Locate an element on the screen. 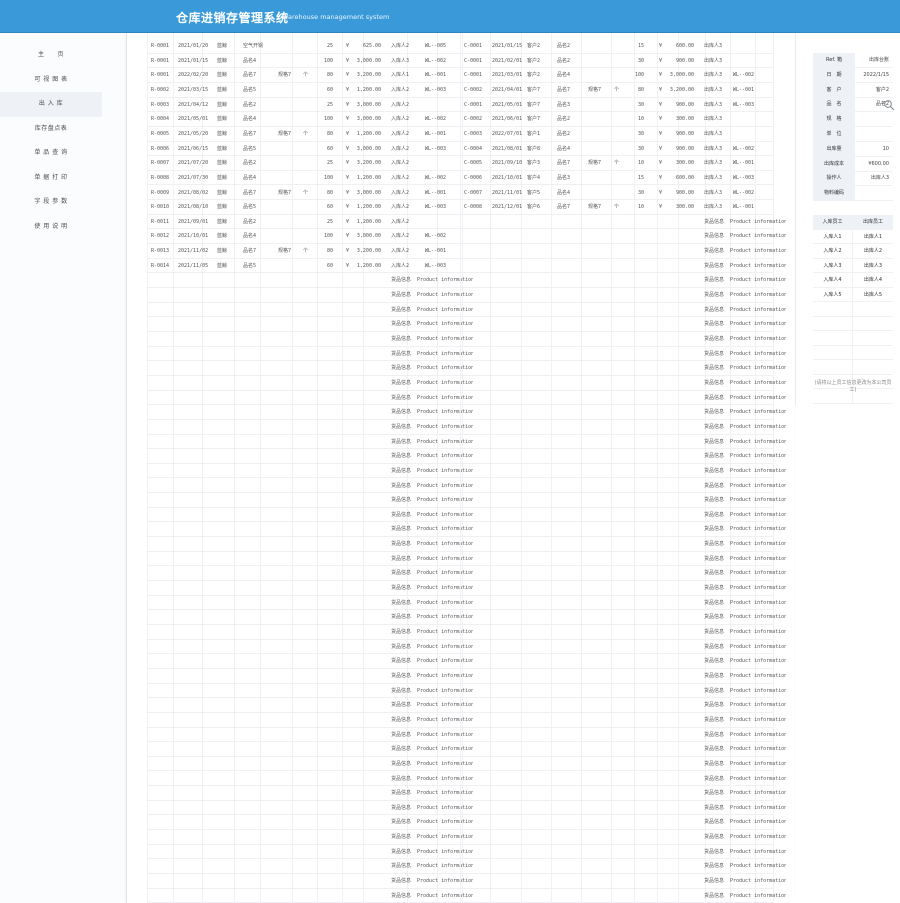 This screenshot has height=903, width=900. sidebar-item: 可 视 图 表 is located at coordinates (51, 80).